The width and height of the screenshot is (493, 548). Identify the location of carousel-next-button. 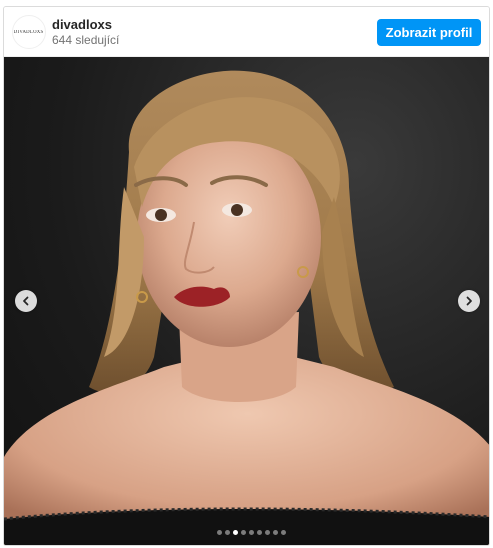
(469, 301).